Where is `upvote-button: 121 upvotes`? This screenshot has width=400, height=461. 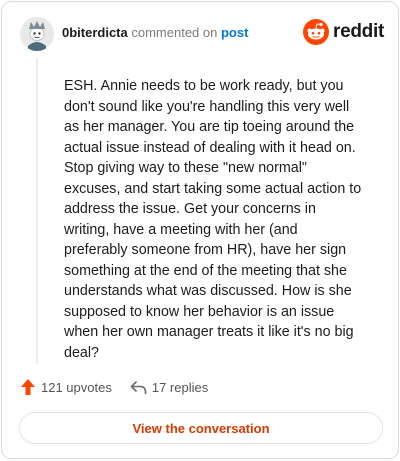 upvote-button: 121 upvotes is located at coordinates (66, 387).